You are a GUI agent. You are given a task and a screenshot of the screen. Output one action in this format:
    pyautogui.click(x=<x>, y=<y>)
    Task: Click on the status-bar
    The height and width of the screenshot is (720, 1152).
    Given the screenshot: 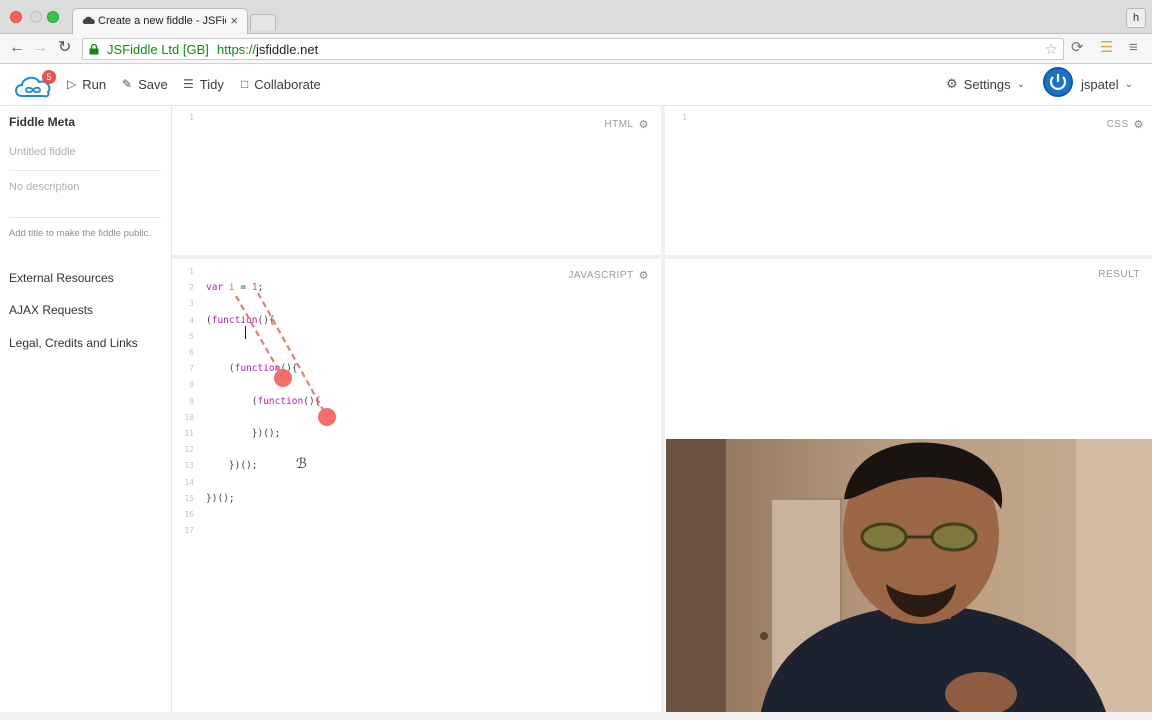 What is the action you would take?
    pyautogui.click(x=576, y=716)
    